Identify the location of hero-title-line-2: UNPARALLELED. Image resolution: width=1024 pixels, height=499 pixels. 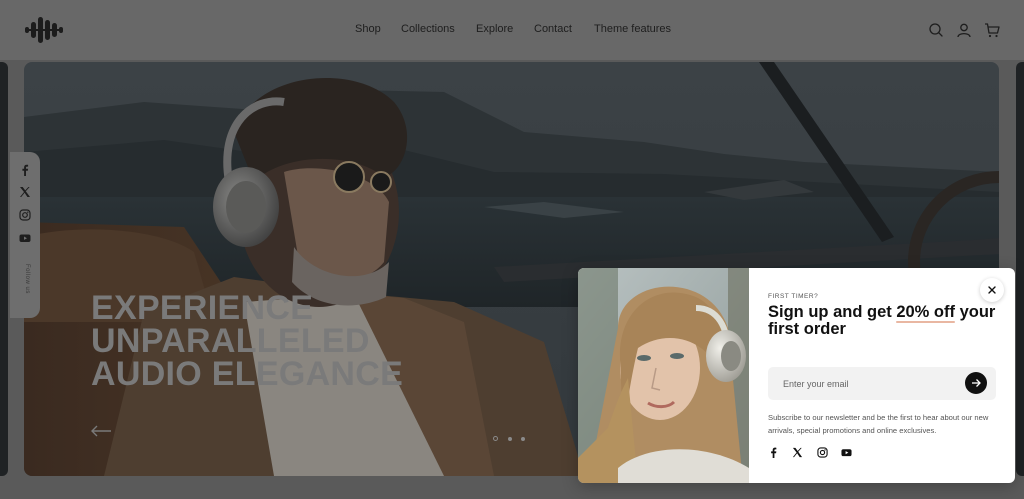
(230, 341).